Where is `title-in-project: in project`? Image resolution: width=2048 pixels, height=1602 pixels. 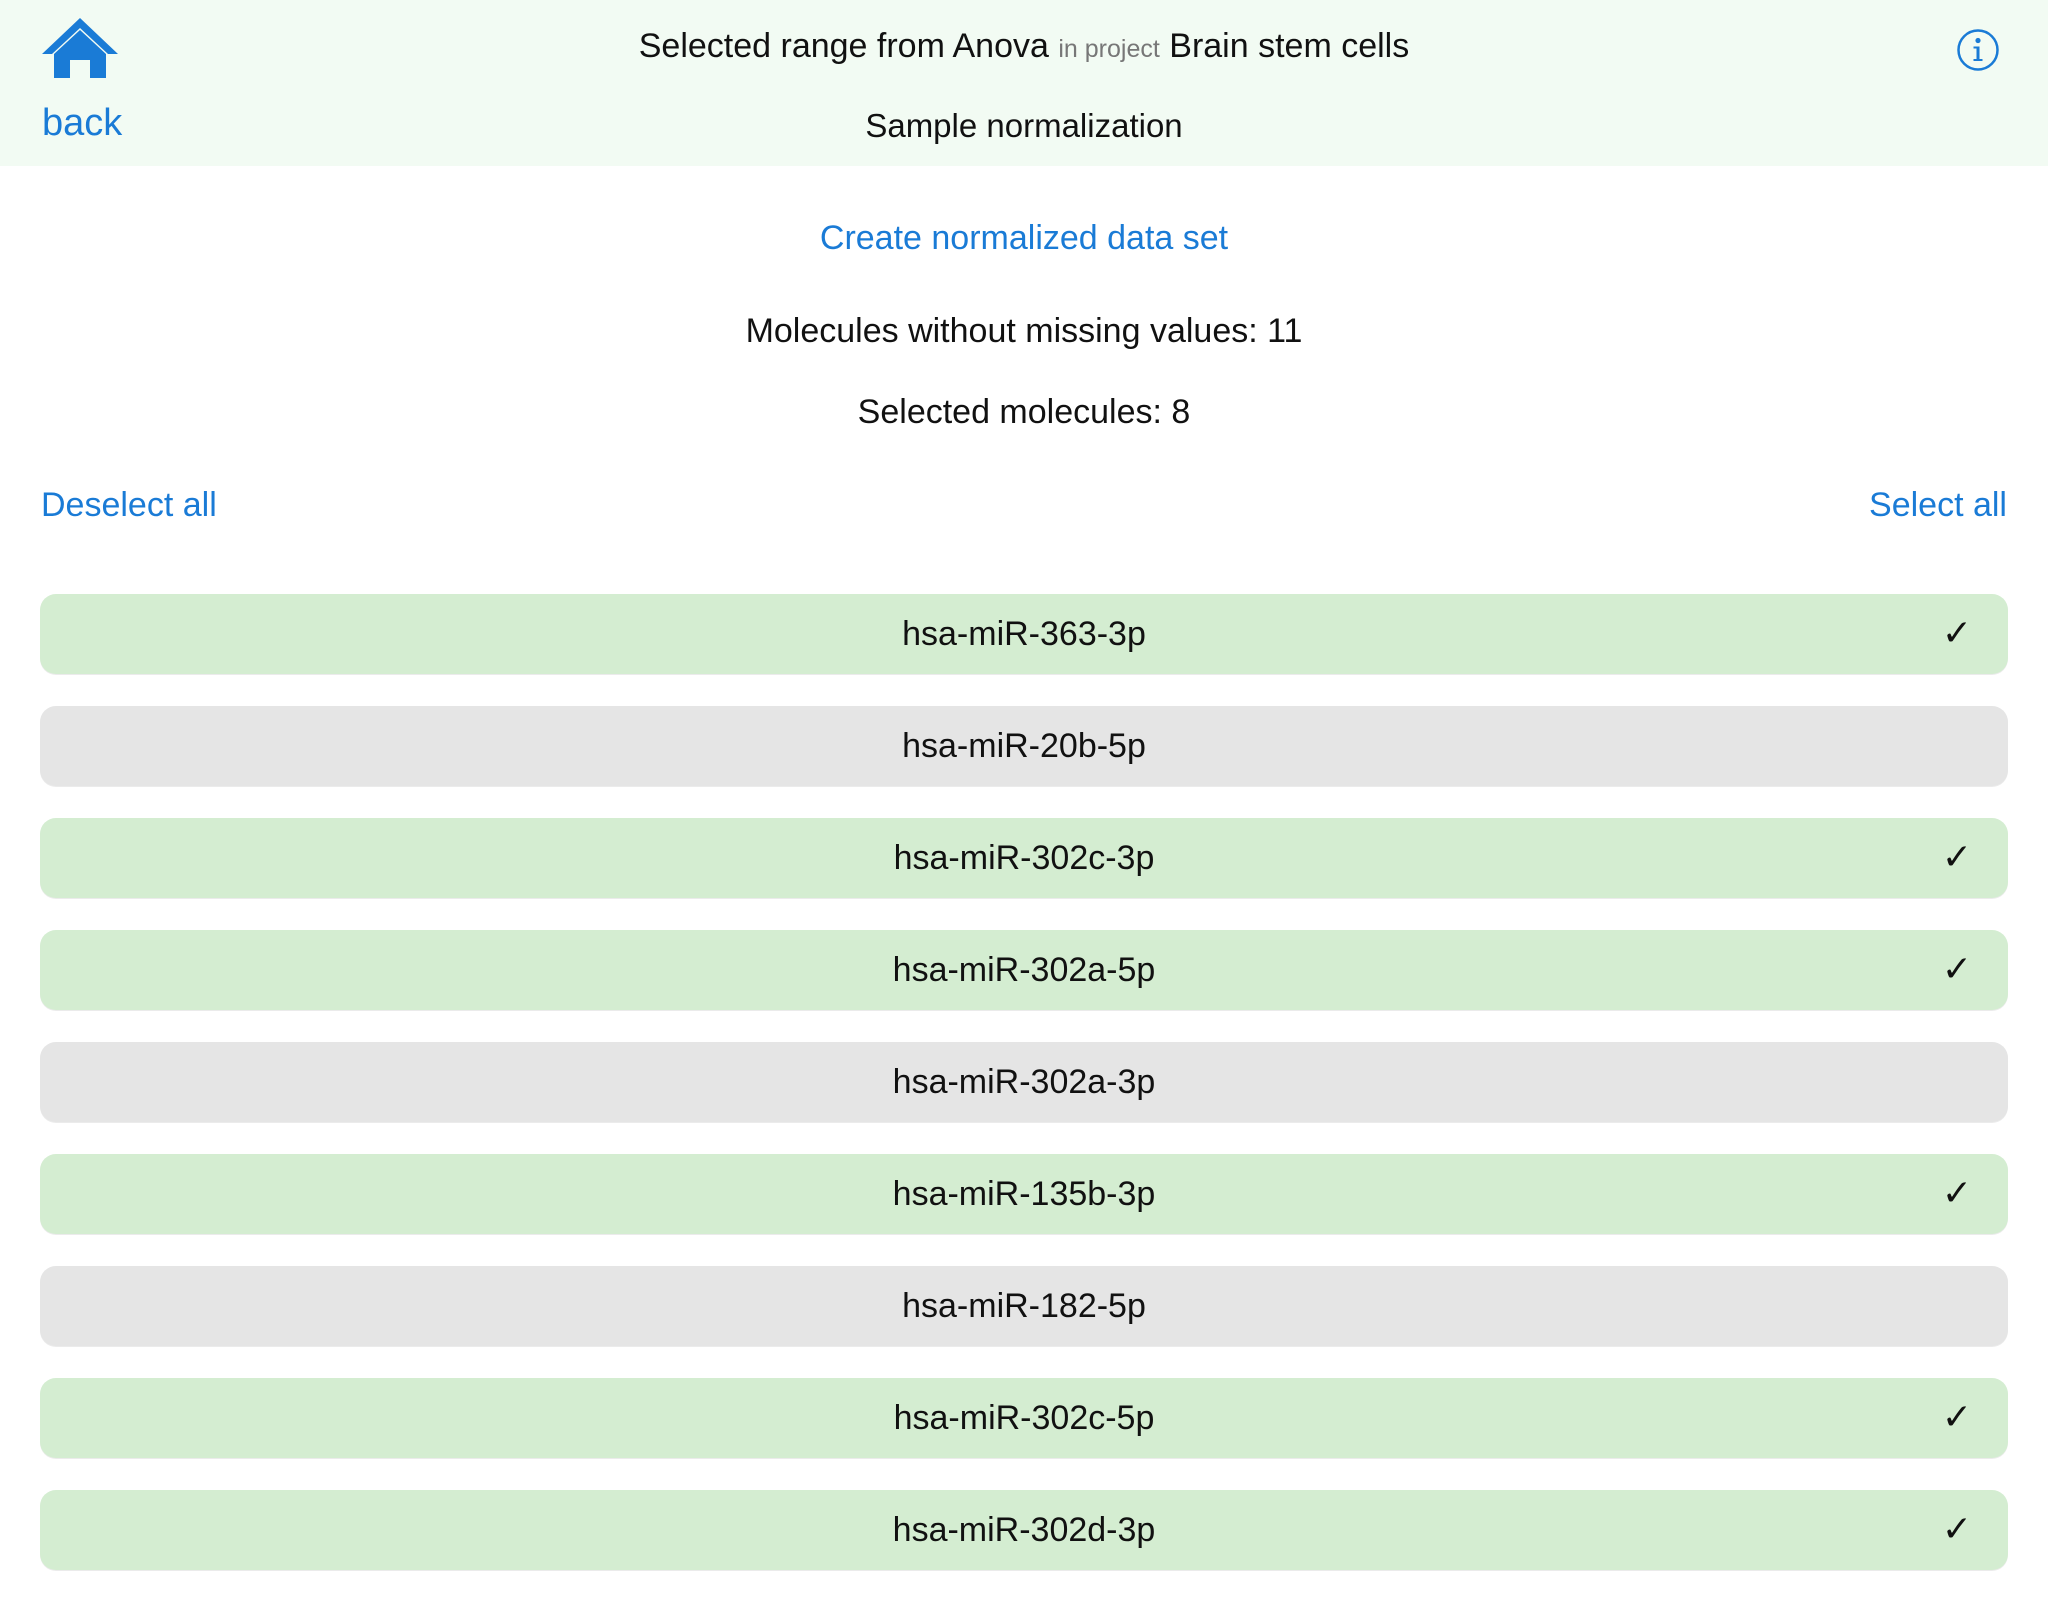
title-in-project: in project is located at coordinates (1109, 49).